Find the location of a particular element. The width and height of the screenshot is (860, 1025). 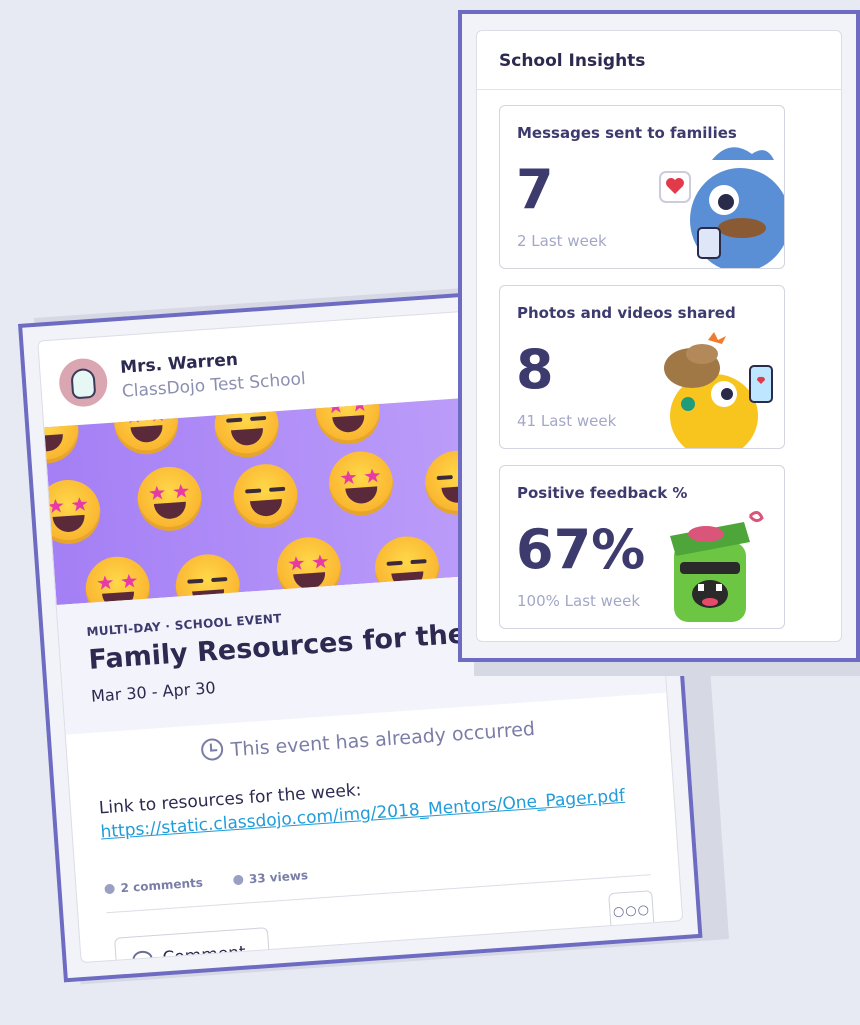

comments-count: 2 comments is located at coordinates (153, 885).